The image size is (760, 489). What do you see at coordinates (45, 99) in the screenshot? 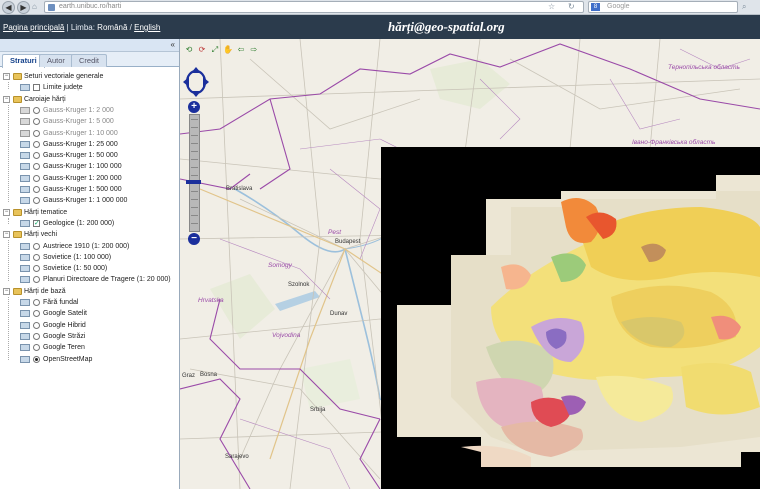
I see `layer-group-label: Caroiaje hărți` at bounding box center [45, 99].